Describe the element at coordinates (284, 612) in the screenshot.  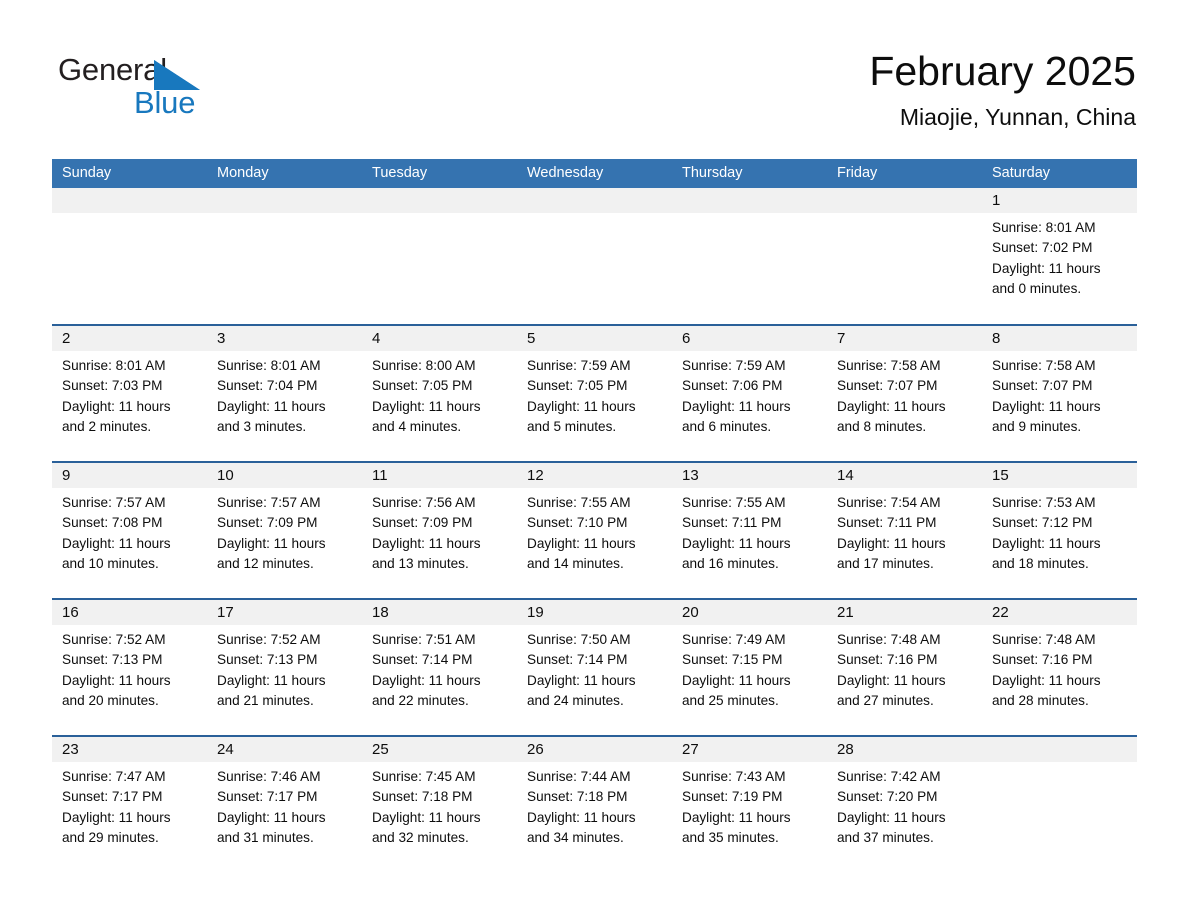
I see `day-number-band: 17` at that location.